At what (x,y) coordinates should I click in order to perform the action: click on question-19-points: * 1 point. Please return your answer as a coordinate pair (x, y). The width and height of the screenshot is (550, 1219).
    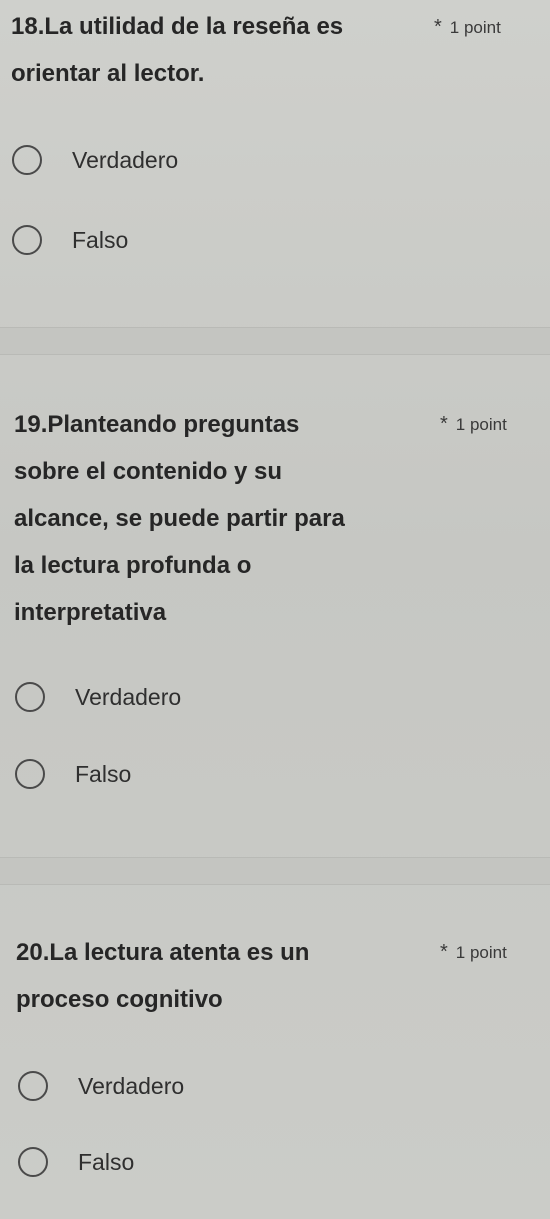
    Looking at the image, I should click on (473, 424).